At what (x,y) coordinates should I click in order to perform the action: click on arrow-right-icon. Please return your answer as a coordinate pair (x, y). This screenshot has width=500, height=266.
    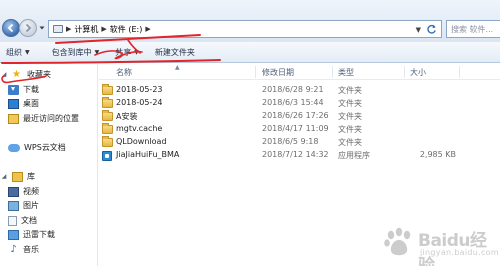
    Looking at the image, I should click on (28, 28).